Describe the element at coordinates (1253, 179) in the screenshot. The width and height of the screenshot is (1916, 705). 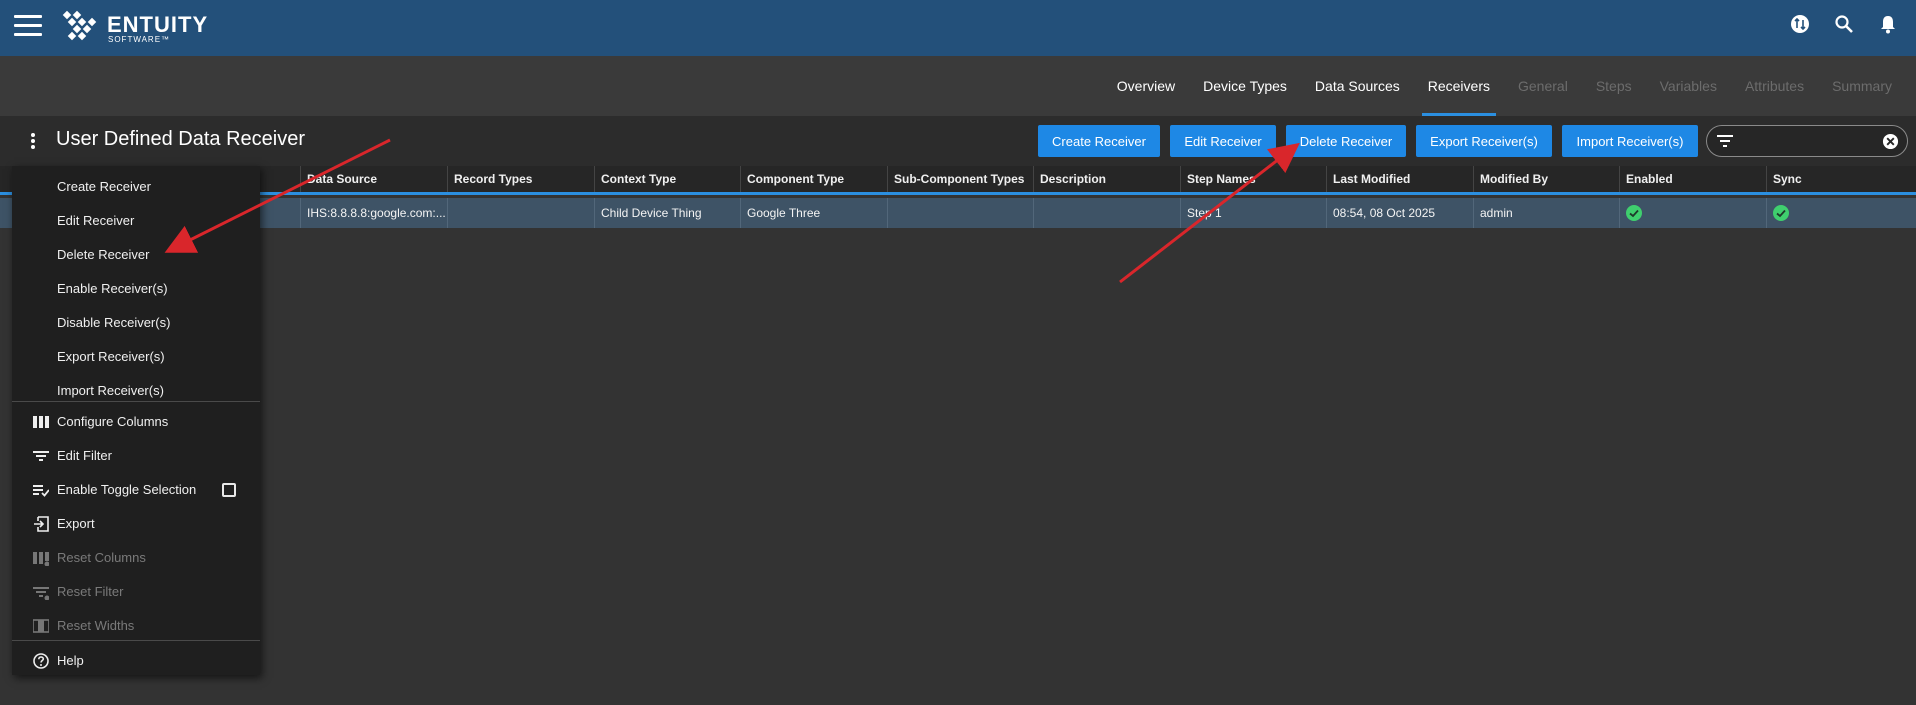
I see `column-header-step-names: Step Names` at that location.